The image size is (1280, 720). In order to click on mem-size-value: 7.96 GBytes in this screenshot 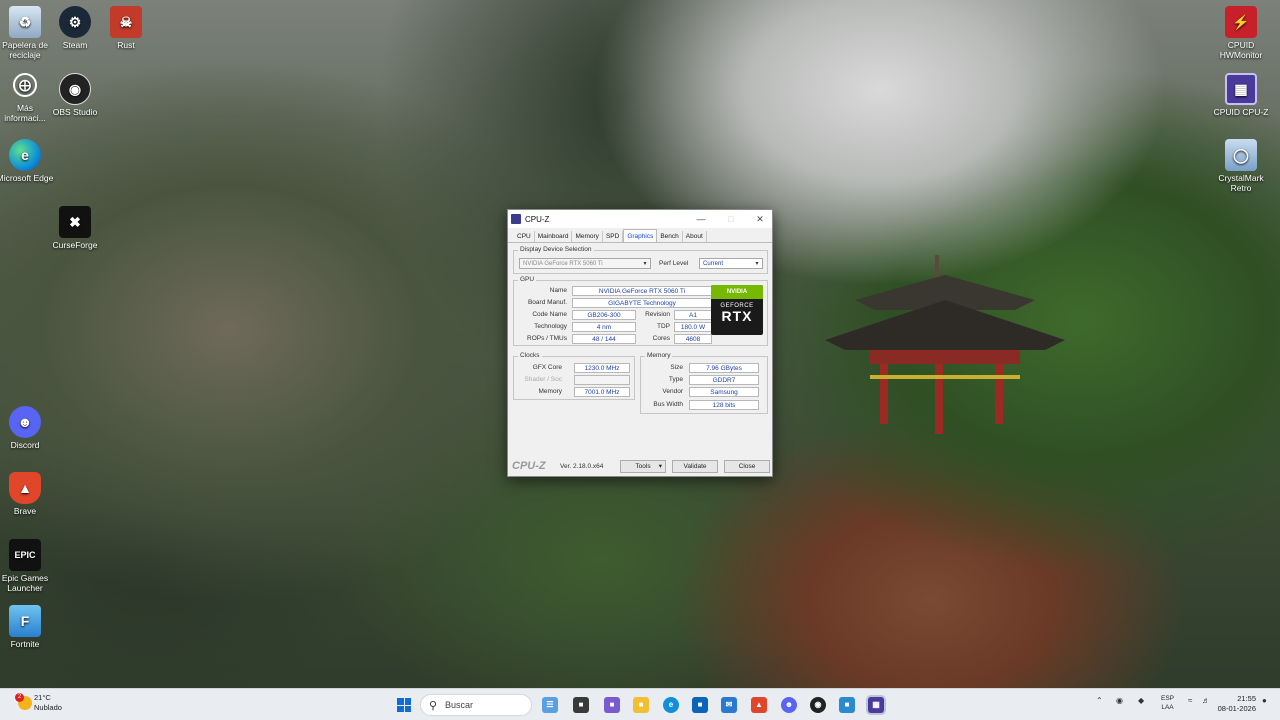, I will do `click(724, 368)`.